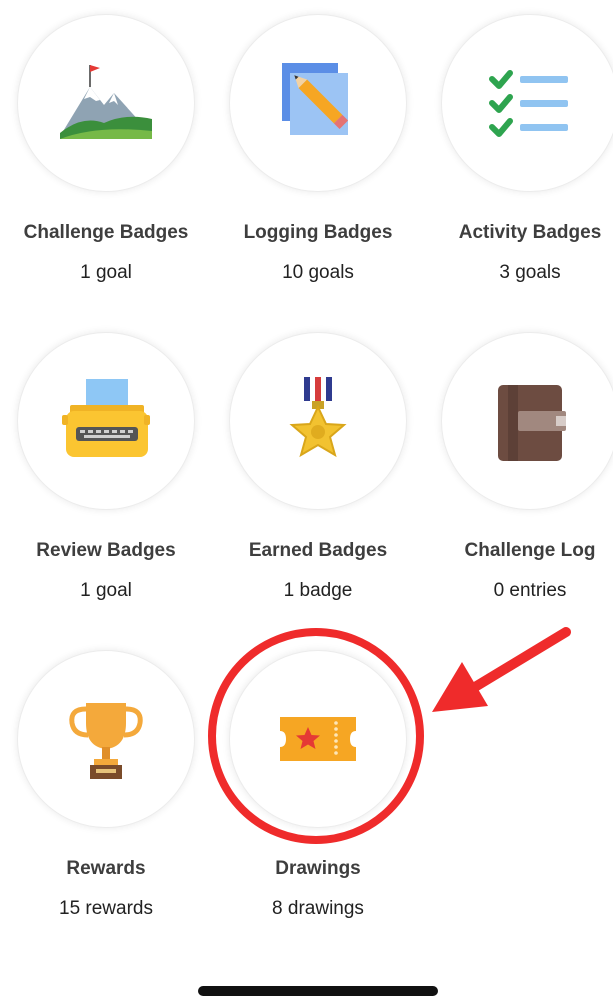 The image size is (613, 996). What do you see at coordinates (530, 590) in the screenshot?
I see `tile-subtitle: 0 entries` at bounding box center [530, 590].